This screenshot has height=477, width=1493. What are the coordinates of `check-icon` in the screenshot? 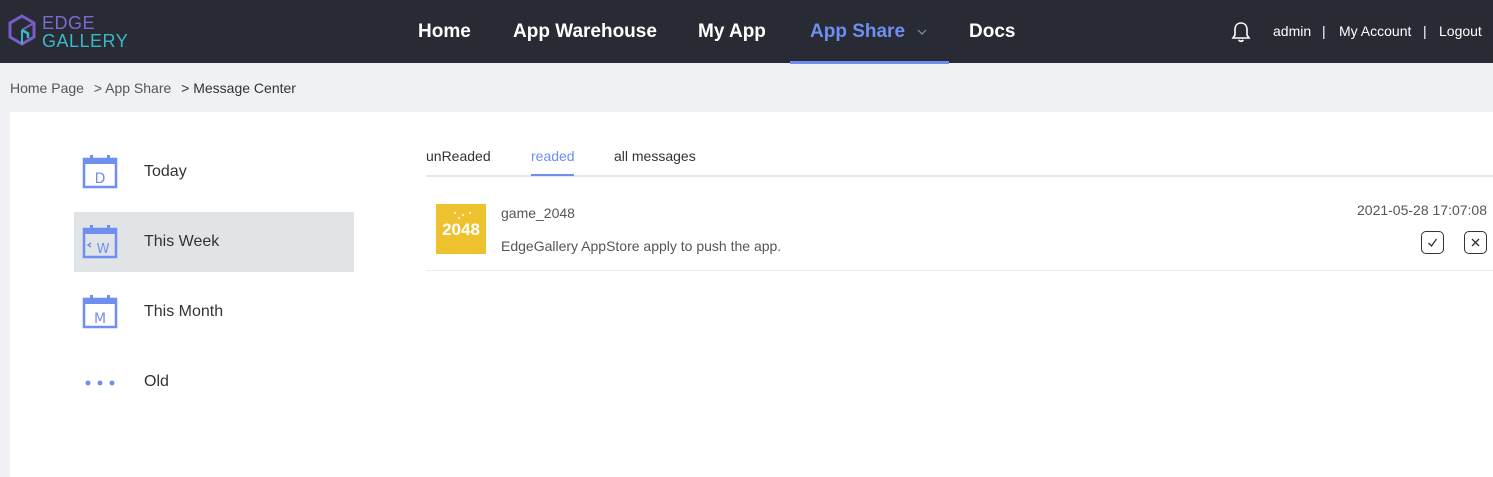 It's located at (1433, 243).